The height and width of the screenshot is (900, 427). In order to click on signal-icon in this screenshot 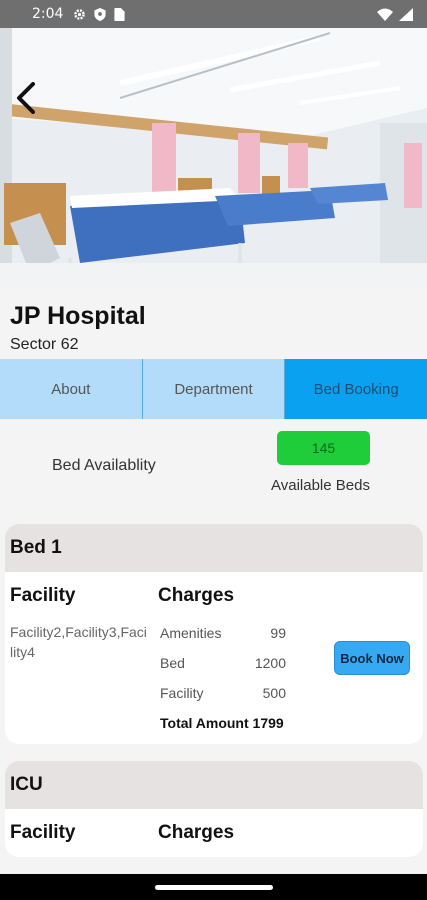, I will do `click(406, 14)`.